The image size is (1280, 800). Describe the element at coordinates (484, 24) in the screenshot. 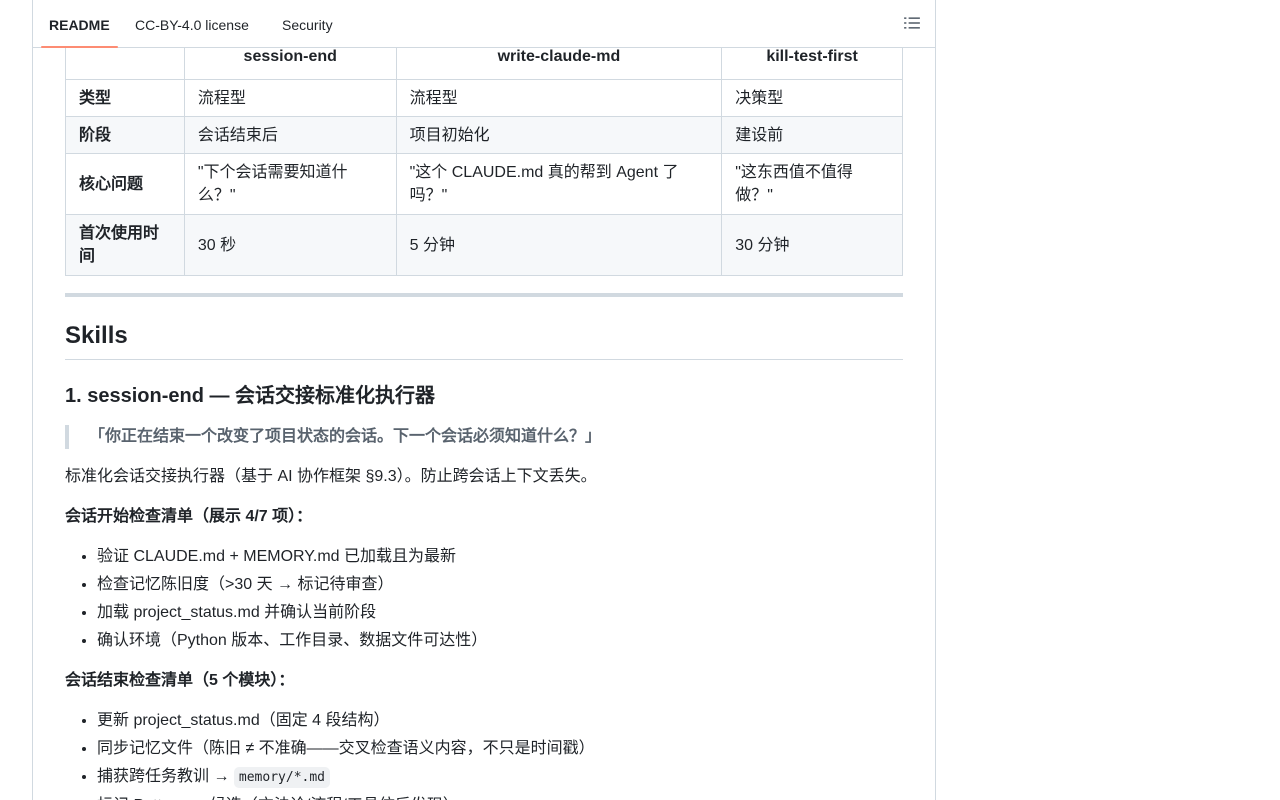

I see `readme-tab-bar: README CC-BY-4.0 license Security` at that location.